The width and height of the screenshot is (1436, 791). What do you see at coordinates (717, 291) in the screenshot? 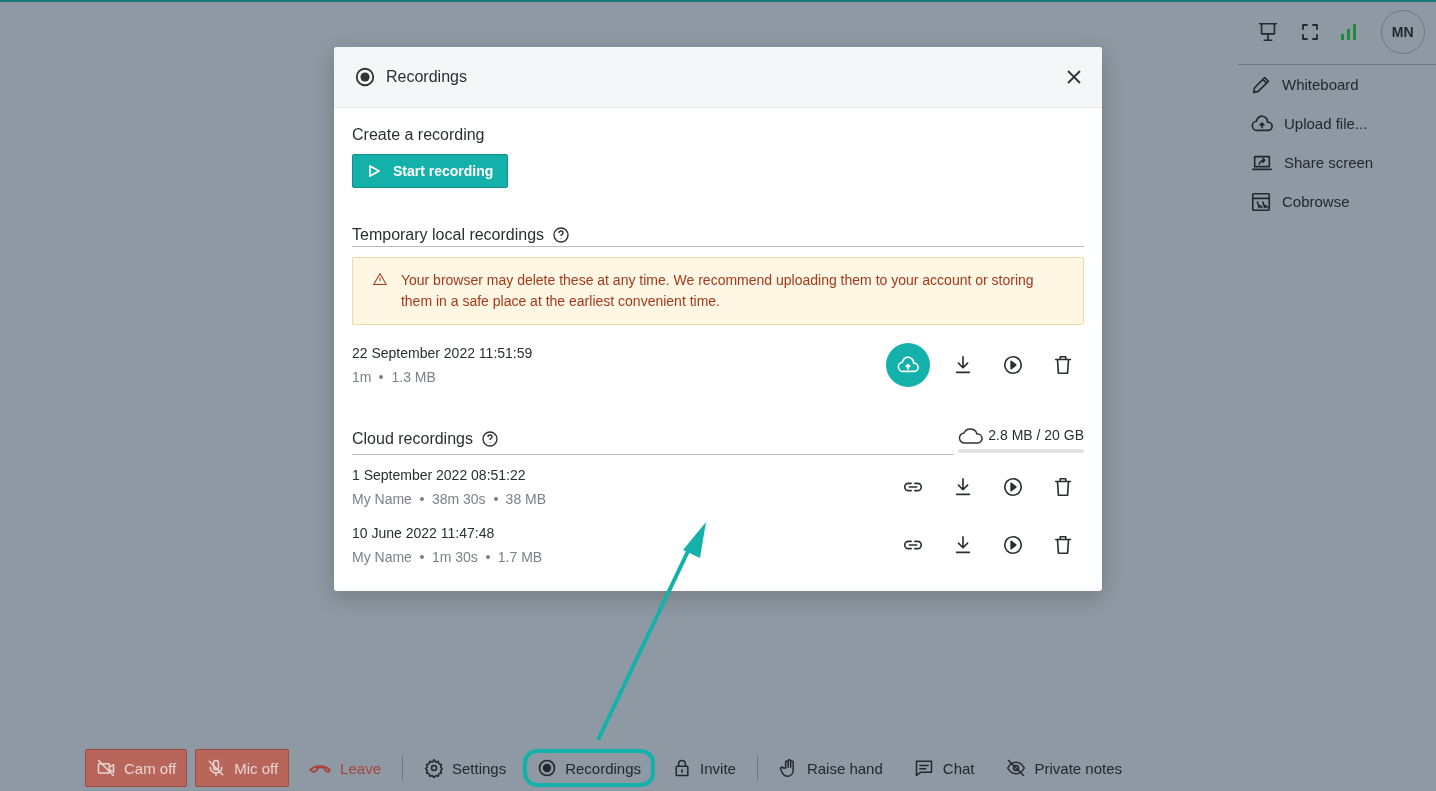
I see `warning-text: Your browser may delete these at any time. We recommend uploading them to your account or storing them in a safe place at the earliest convenient time.` at bounding box center [717, 291].